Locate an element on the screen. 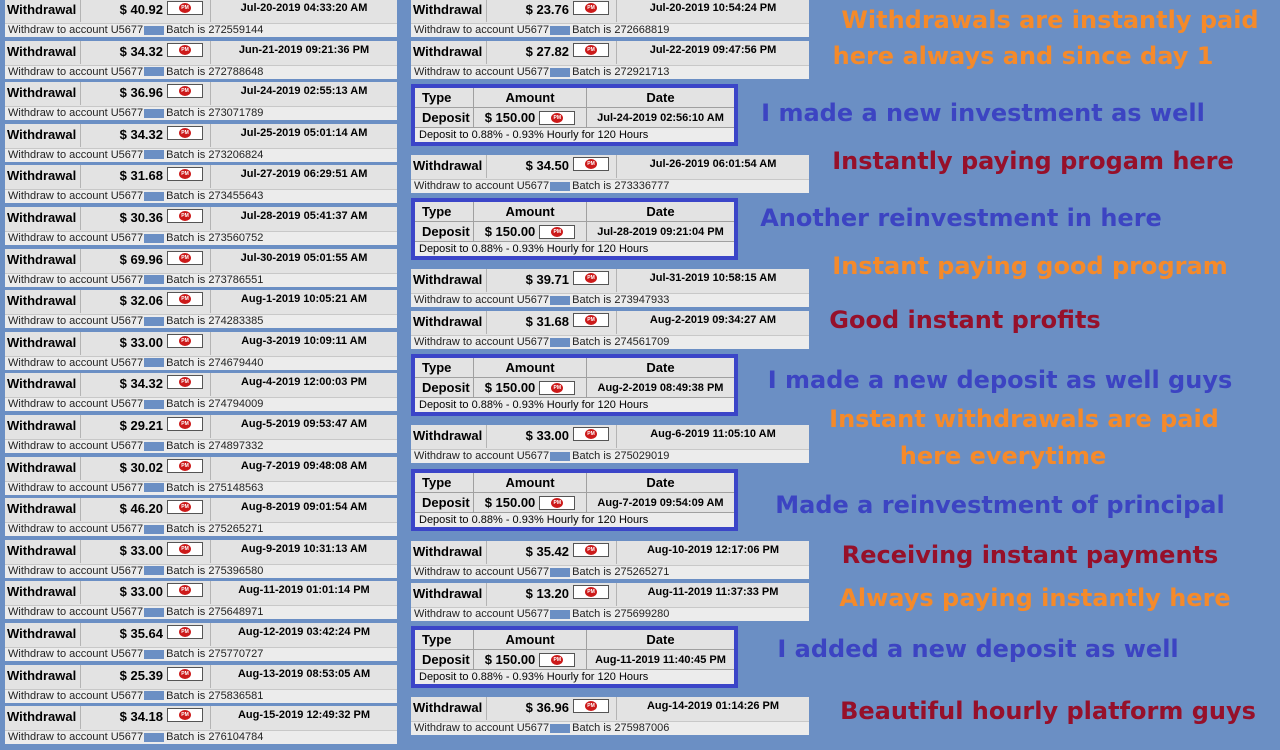 Image resolution: width=1280 pixels, height=750 pixels. withdrawal-header-row: Withdrawal $ 34.50 Jul-26-2019 06:01:54 AM is located at coordinates (610, 166).